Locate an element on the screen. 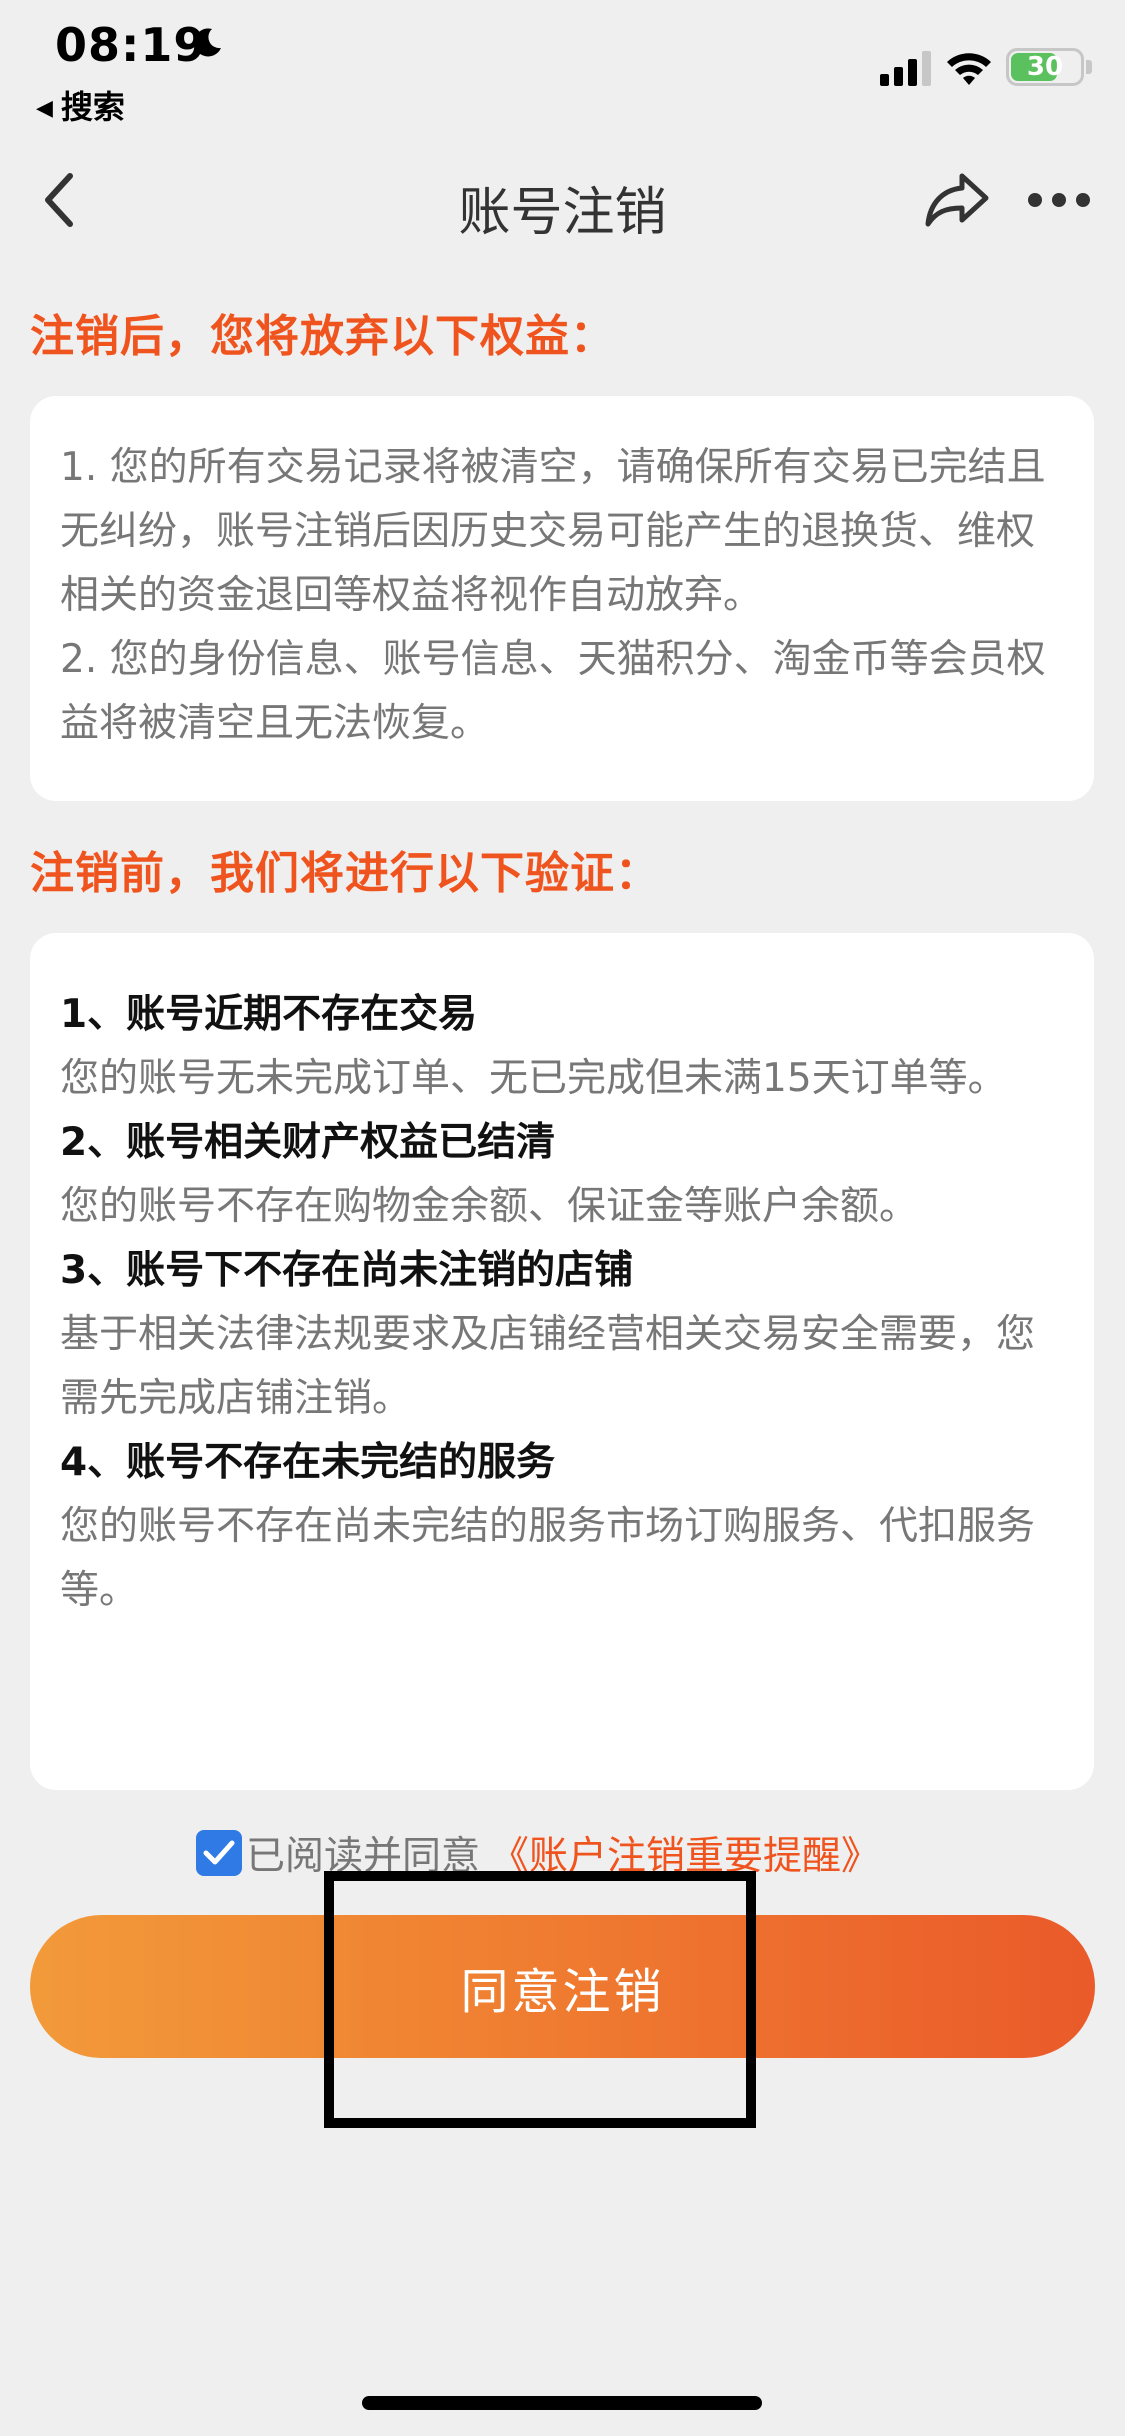  more-options-icon is located at coordinates (1059, 200).